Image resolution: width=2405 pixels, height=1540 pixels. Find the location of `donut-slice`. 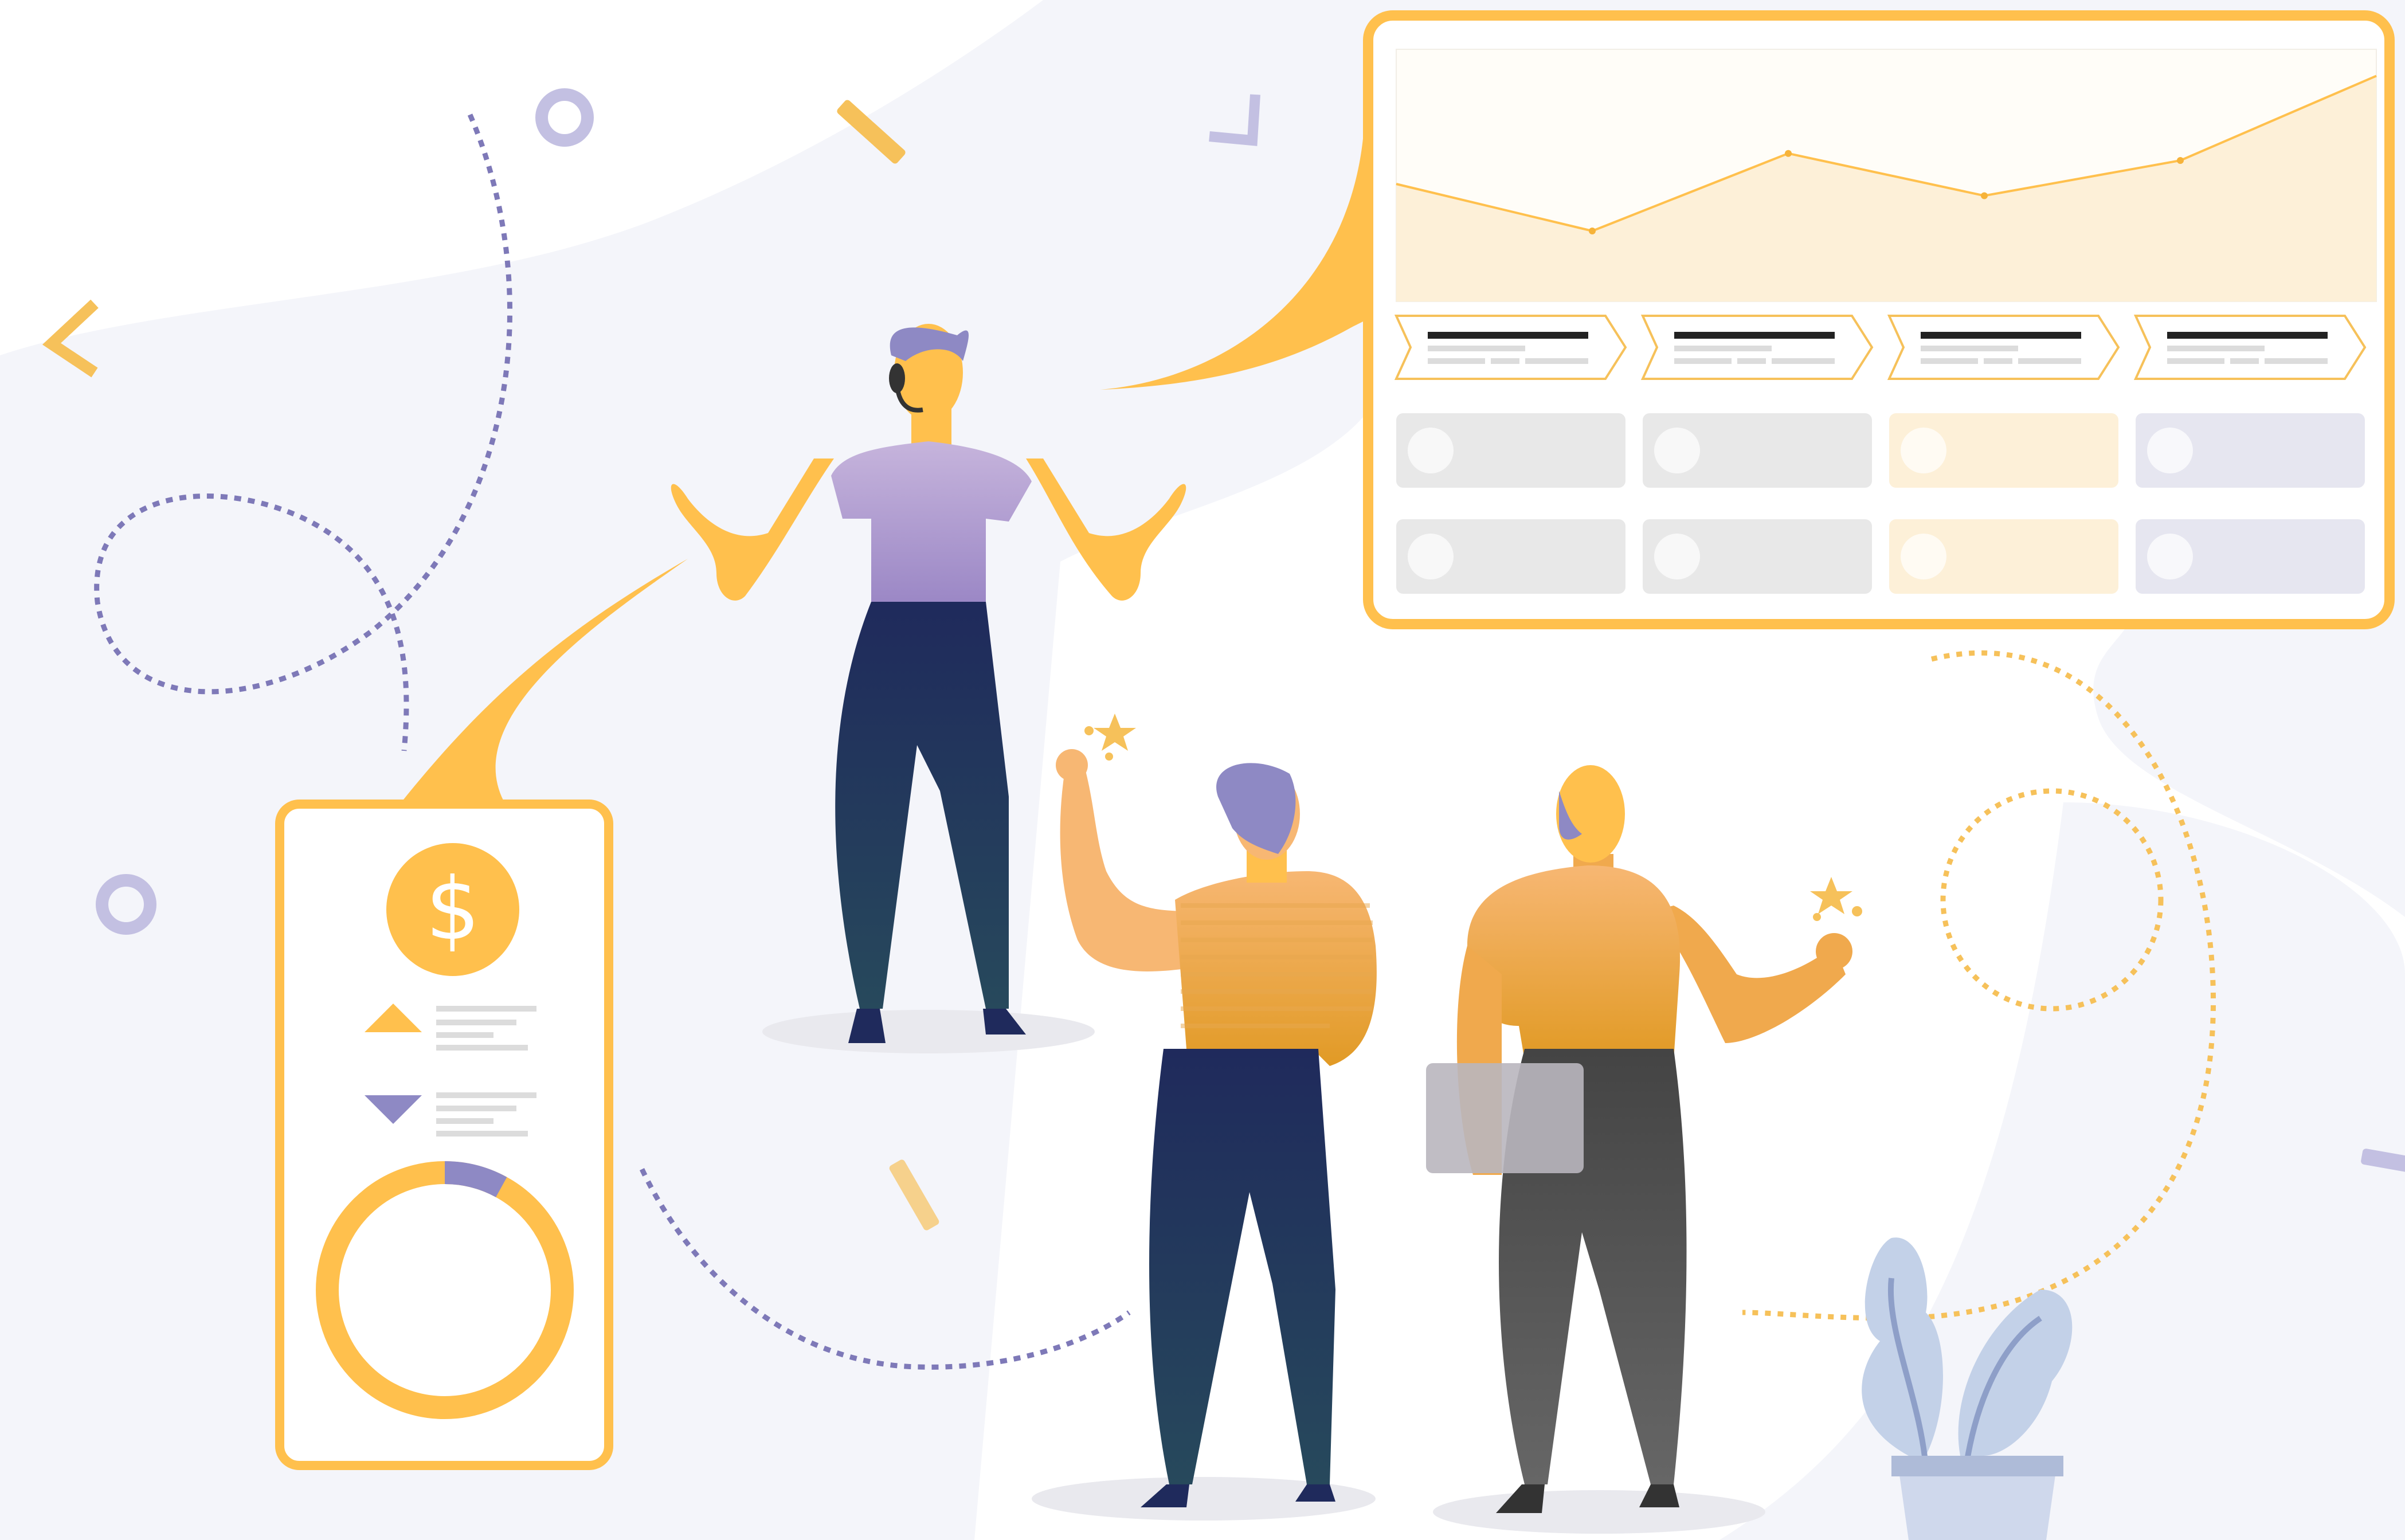

donut-slice is located at coordinates (476, 1179).